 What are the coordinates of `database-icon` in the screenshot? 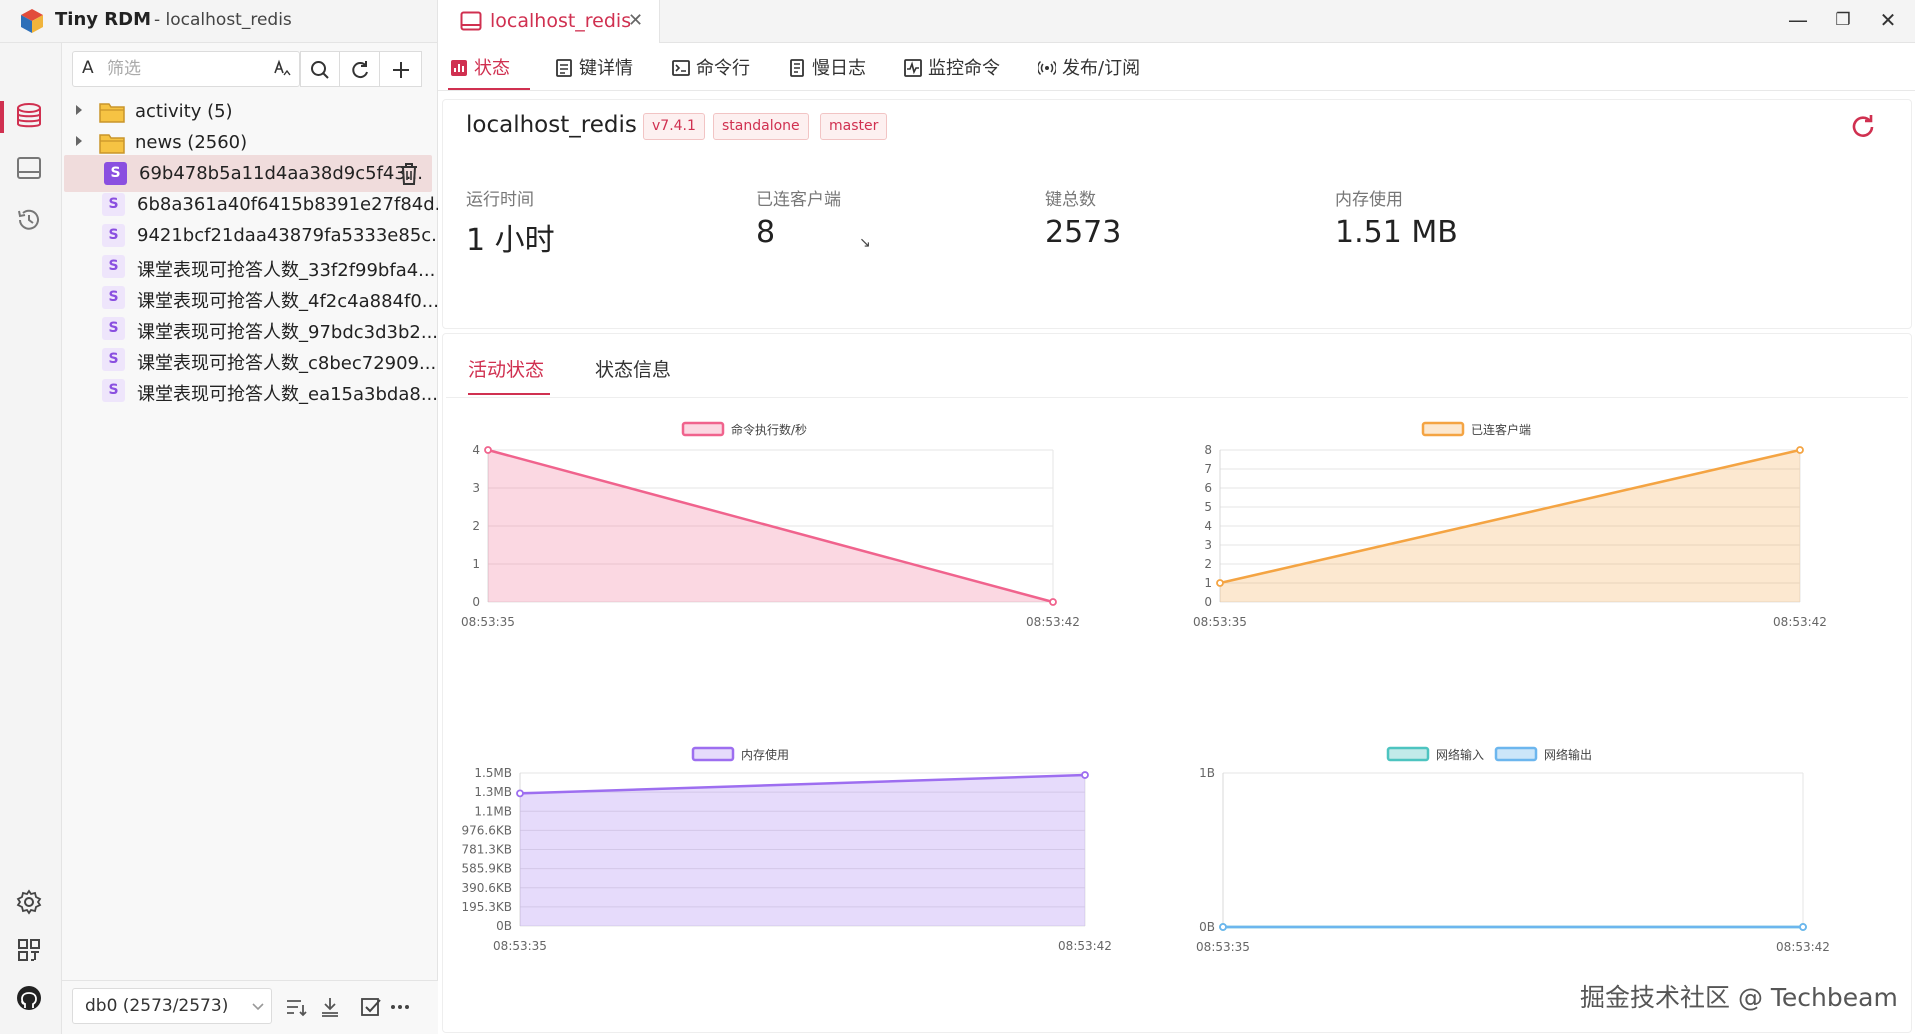 It's located at (29, 116).